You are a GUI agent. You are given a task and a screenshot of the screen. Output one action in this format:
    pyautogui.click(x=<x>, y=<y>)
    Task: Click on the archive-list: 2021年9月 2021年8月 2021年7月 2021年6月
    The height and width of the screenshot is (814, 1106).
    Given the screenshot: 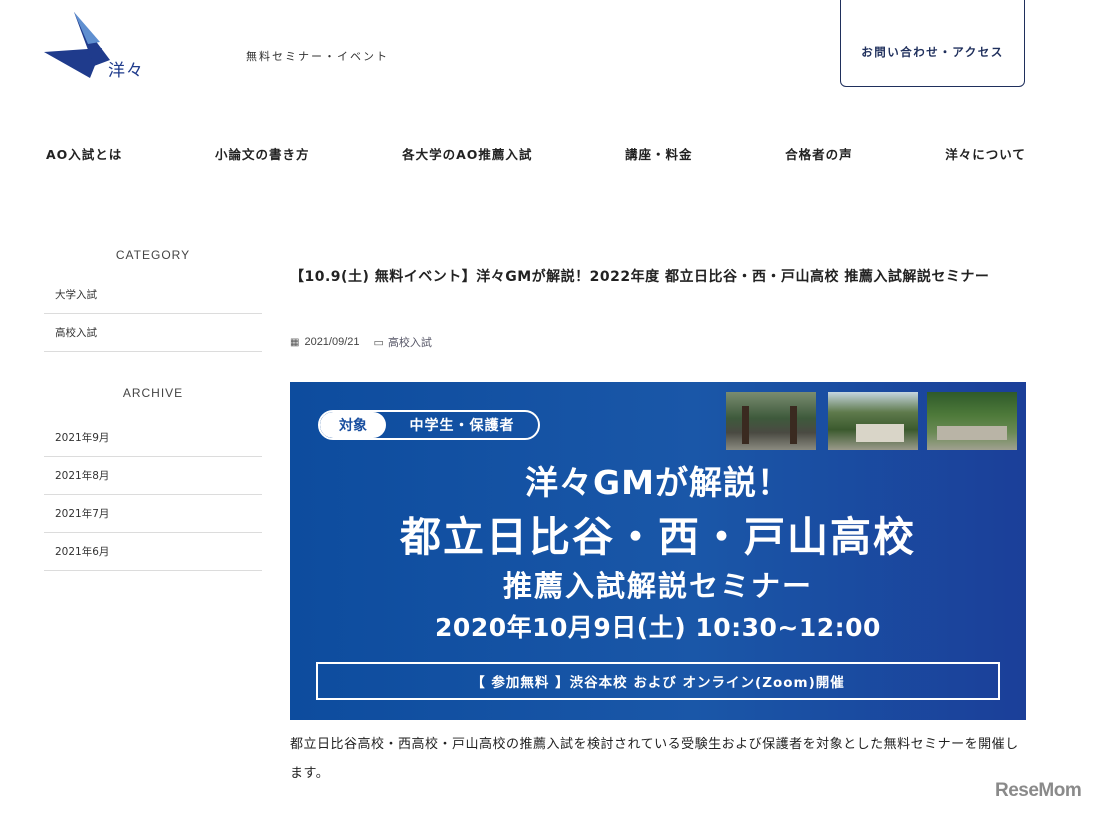 What is the action you would take?
    pyautogui.click(x=153, y=495)
    